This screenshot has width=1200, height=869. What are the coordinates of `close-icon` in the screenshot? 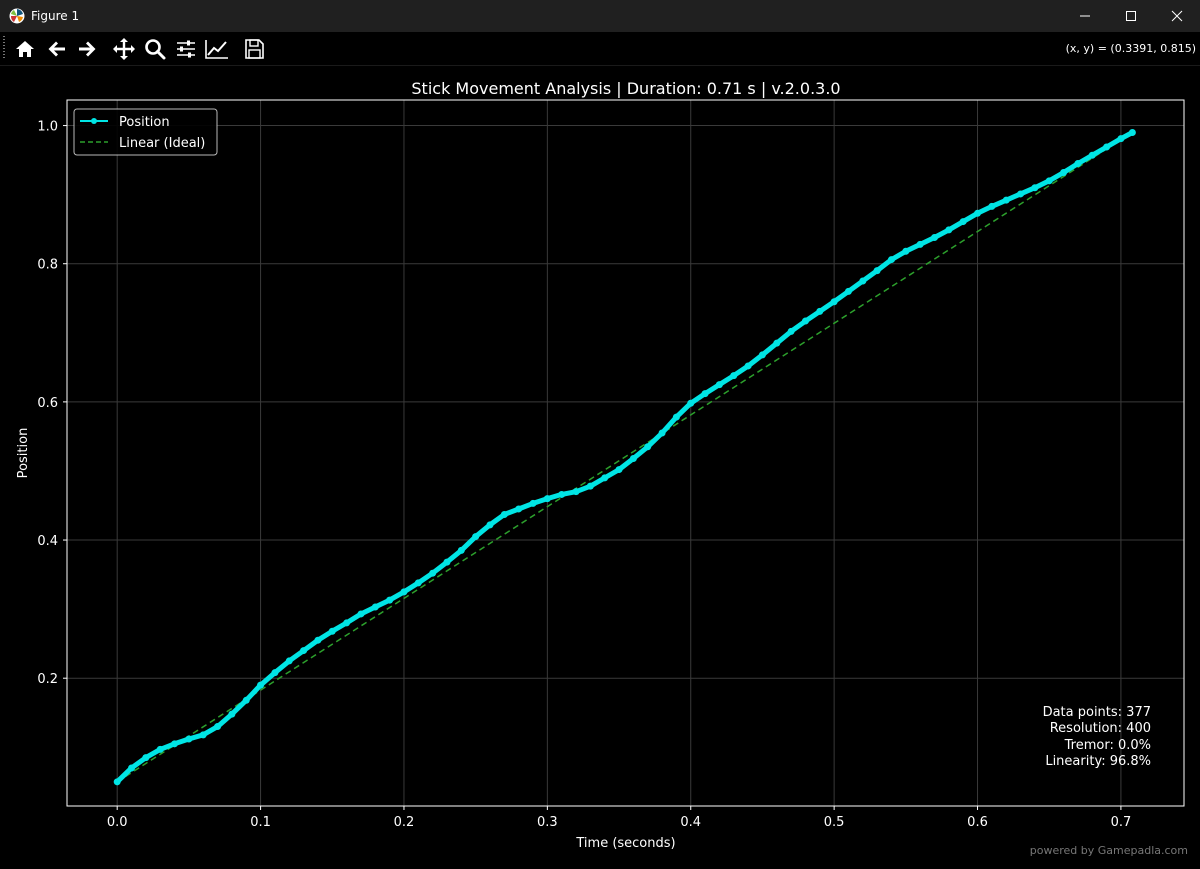 It's located at (1177, 16).